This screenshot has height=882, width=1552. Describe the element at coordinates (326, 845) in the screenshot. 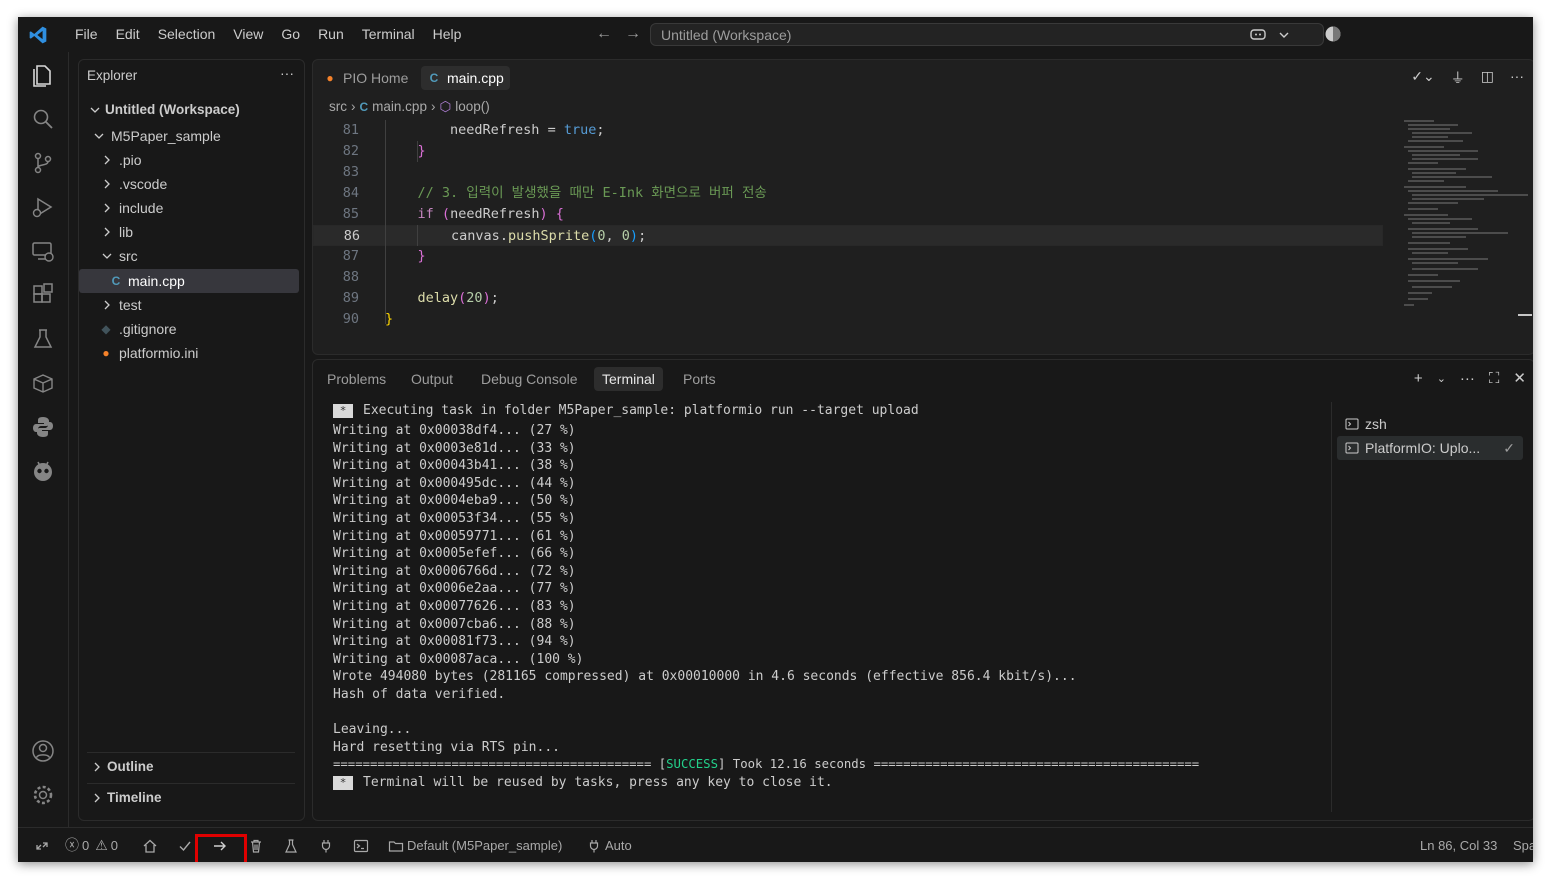

I see `platformio-serial-monitor-plug-icon` at that location.